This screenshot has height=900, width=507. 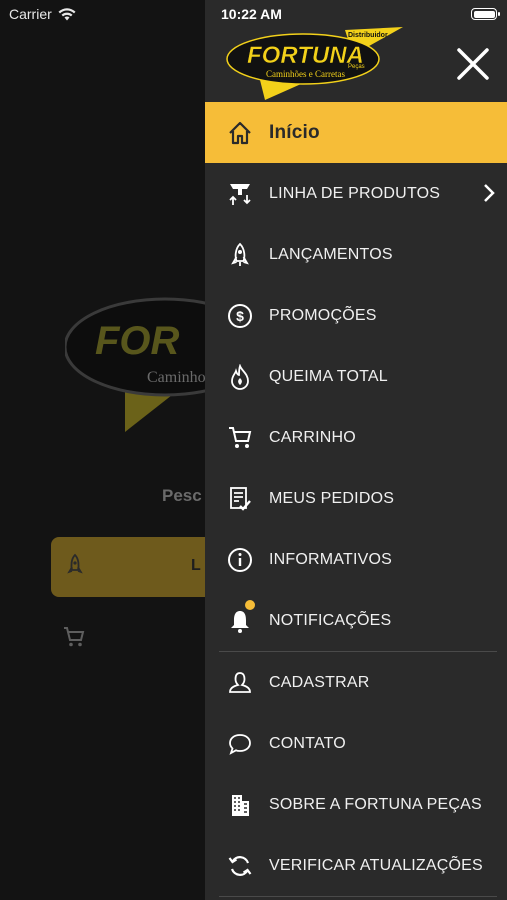 What do you see at coordinates (240, 376) in the screenshot?
I see `fire-icon` at bounding box center [240, 376].